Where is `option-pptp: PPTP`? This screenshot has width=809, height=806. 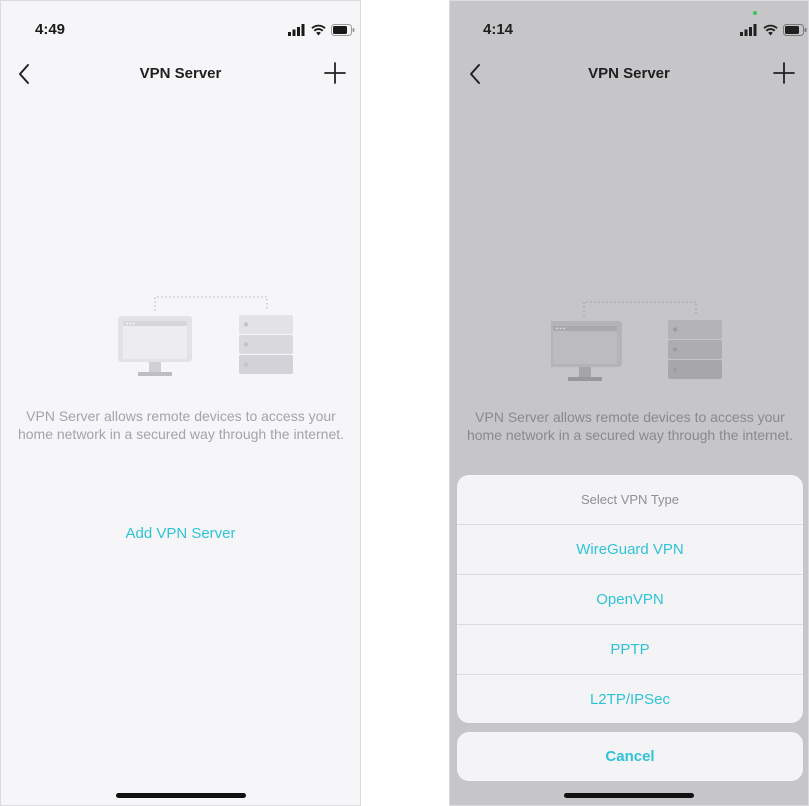 option-pptp: PPTP is located at coordinates (630, 650).